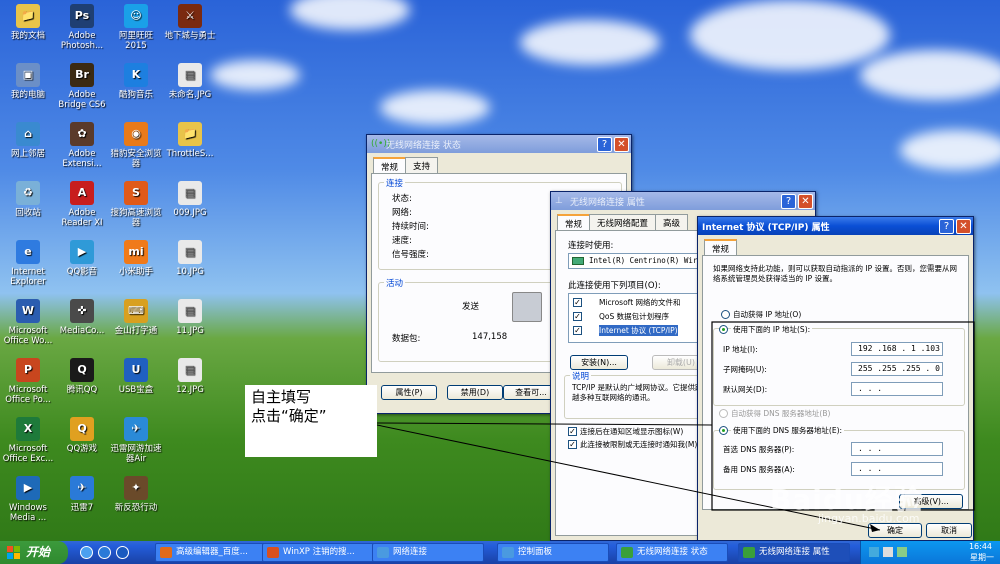  What do you see at coordinates (190, 199) in the screenshot?
I see `desktop-icon: ▤ 009.JPG` at bounding box center [190, 199].